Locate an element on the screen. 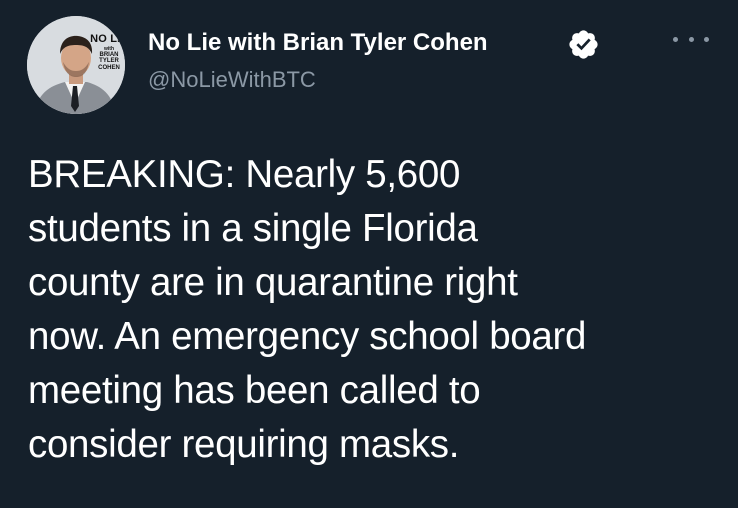  avatar-logo-name: BRIAN TYLER COHEN is located at coordinates (109, 61).